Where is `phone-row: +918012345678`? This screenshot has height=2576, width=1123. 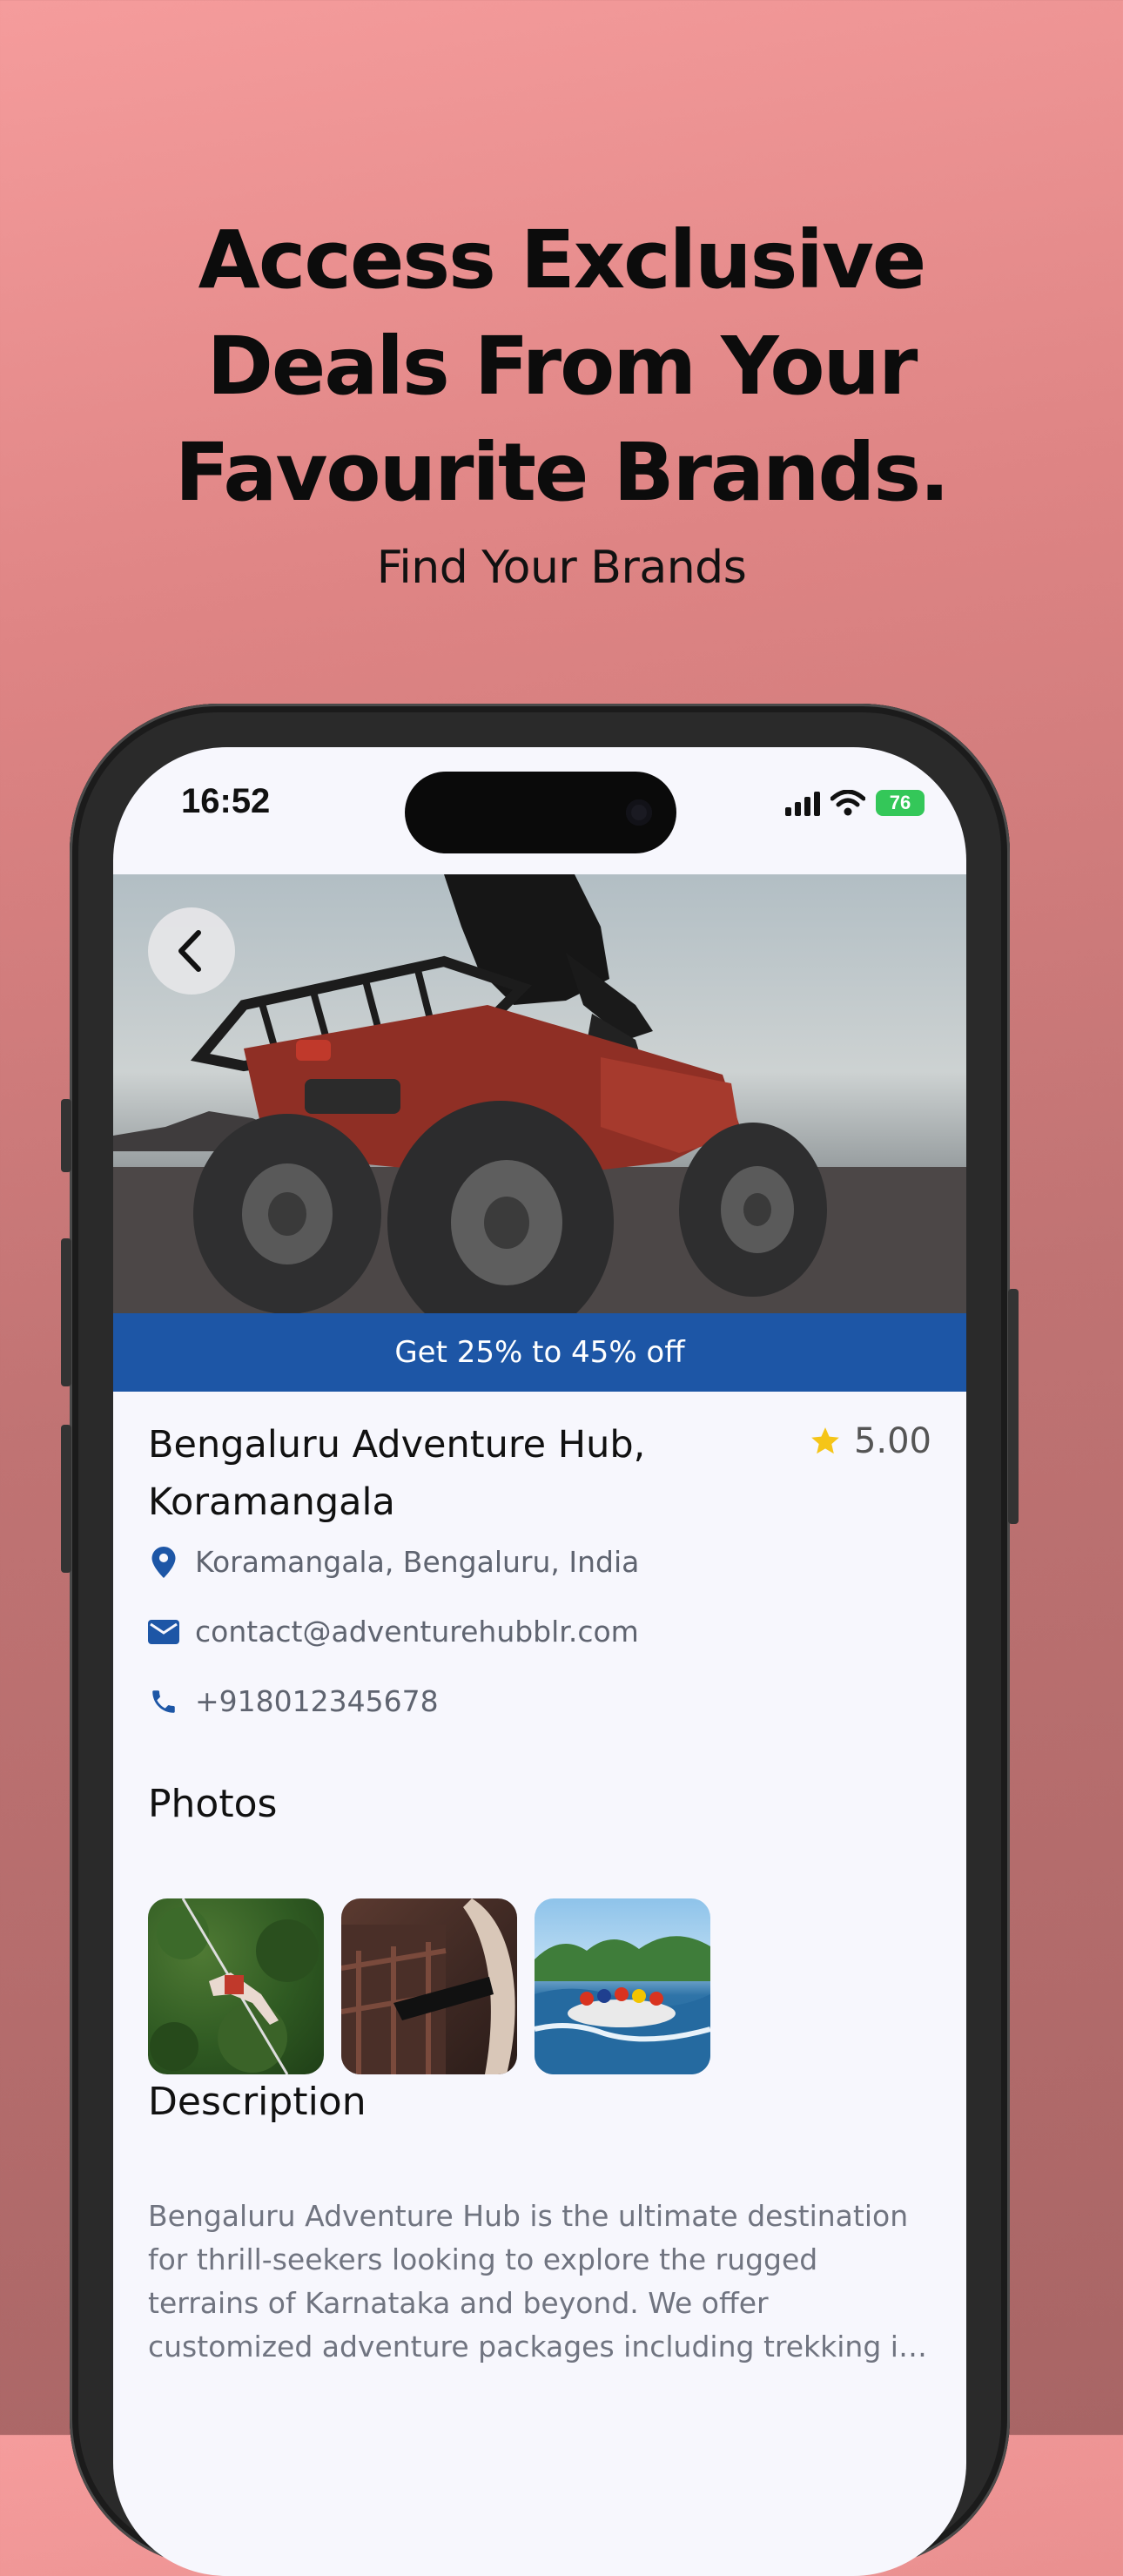
phone-row: +918012345678 is located at coordinates (293, 1701).